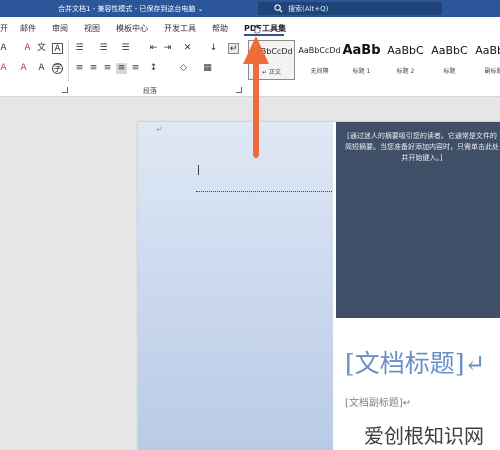 This screenshot has height=450, width=500. What do you see at coordinates (4, 48) in the screenshot?
I see `font-size-icon: A` at bounding box center [4, 48].